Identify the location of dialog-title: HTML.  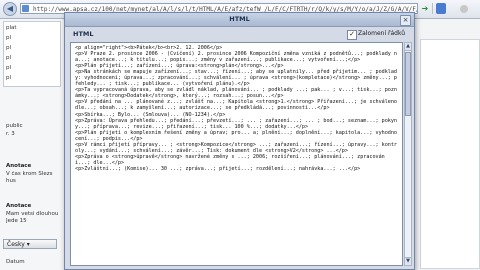
(239, 19).